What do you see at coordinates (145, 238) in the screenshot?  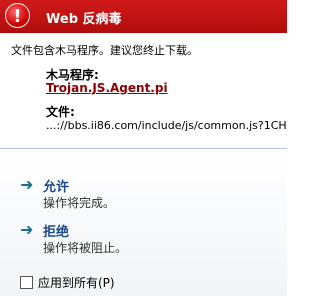 I see `deny-action: ➜ 拒绝 操作将被阻止。` at bounding box center [145, 238].